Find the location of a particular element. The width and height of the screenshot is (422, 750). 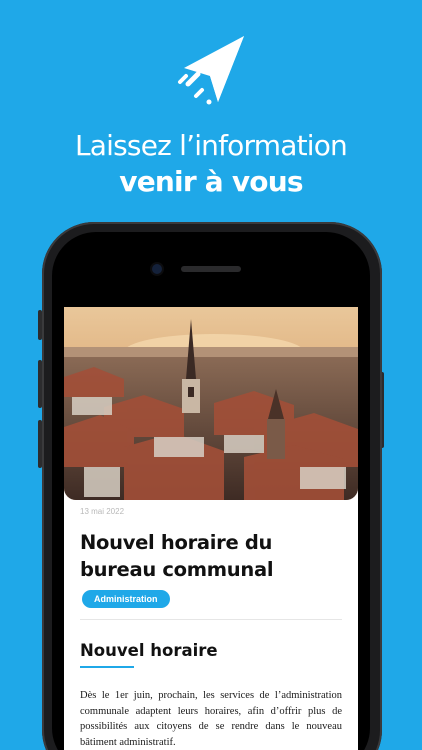

section-title: Nouvel horaire is located at coordinates (149, 650).